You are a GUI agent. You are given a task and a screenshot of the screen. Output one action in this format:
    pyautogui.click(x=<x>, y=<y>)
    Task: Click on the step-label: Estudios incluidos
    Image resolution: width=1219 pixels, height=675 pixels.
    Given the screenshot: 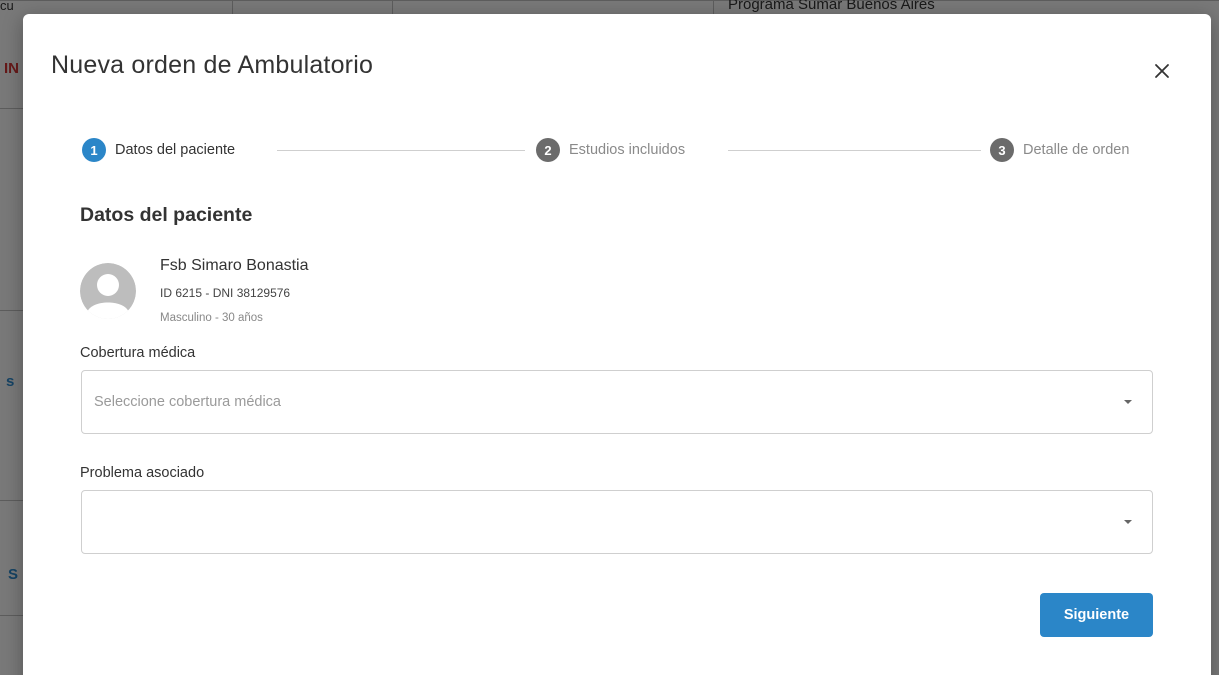 What is the action you would take?
    pyautogui.click(x=627, y=150)
    